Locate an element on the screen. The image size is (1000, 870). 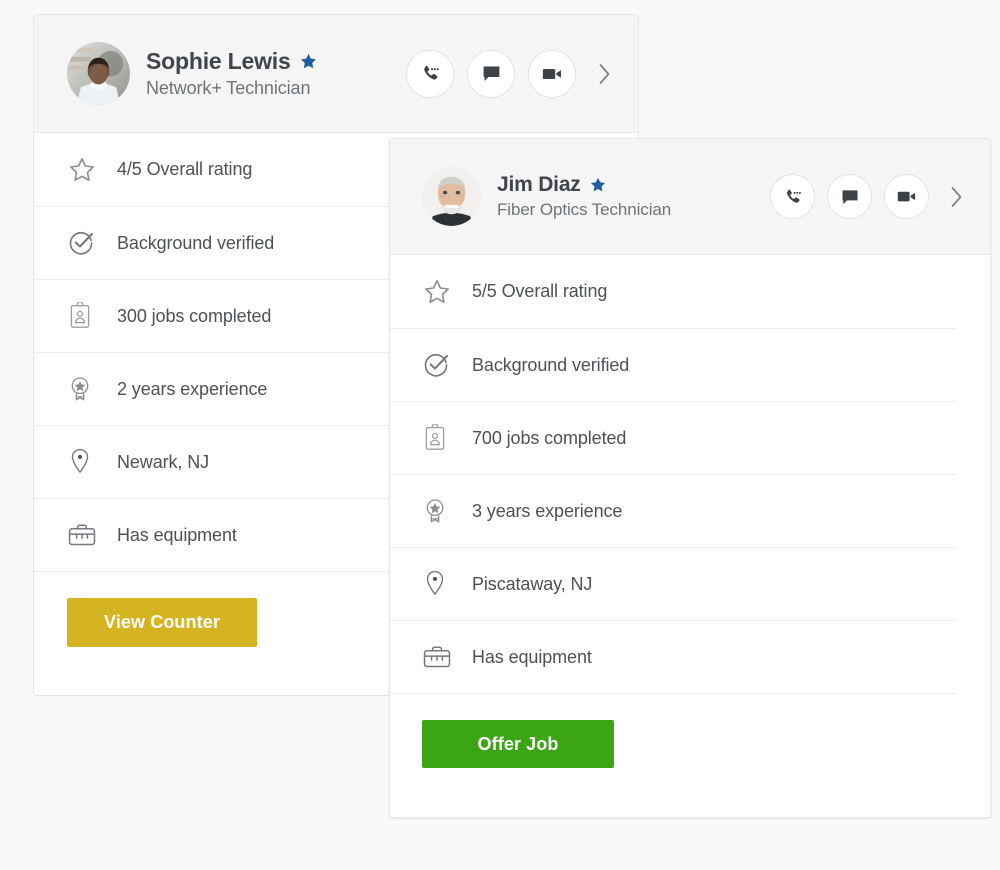
card-header: Sophie Lewis Network+ Technician is located at coordinates (336, 74).